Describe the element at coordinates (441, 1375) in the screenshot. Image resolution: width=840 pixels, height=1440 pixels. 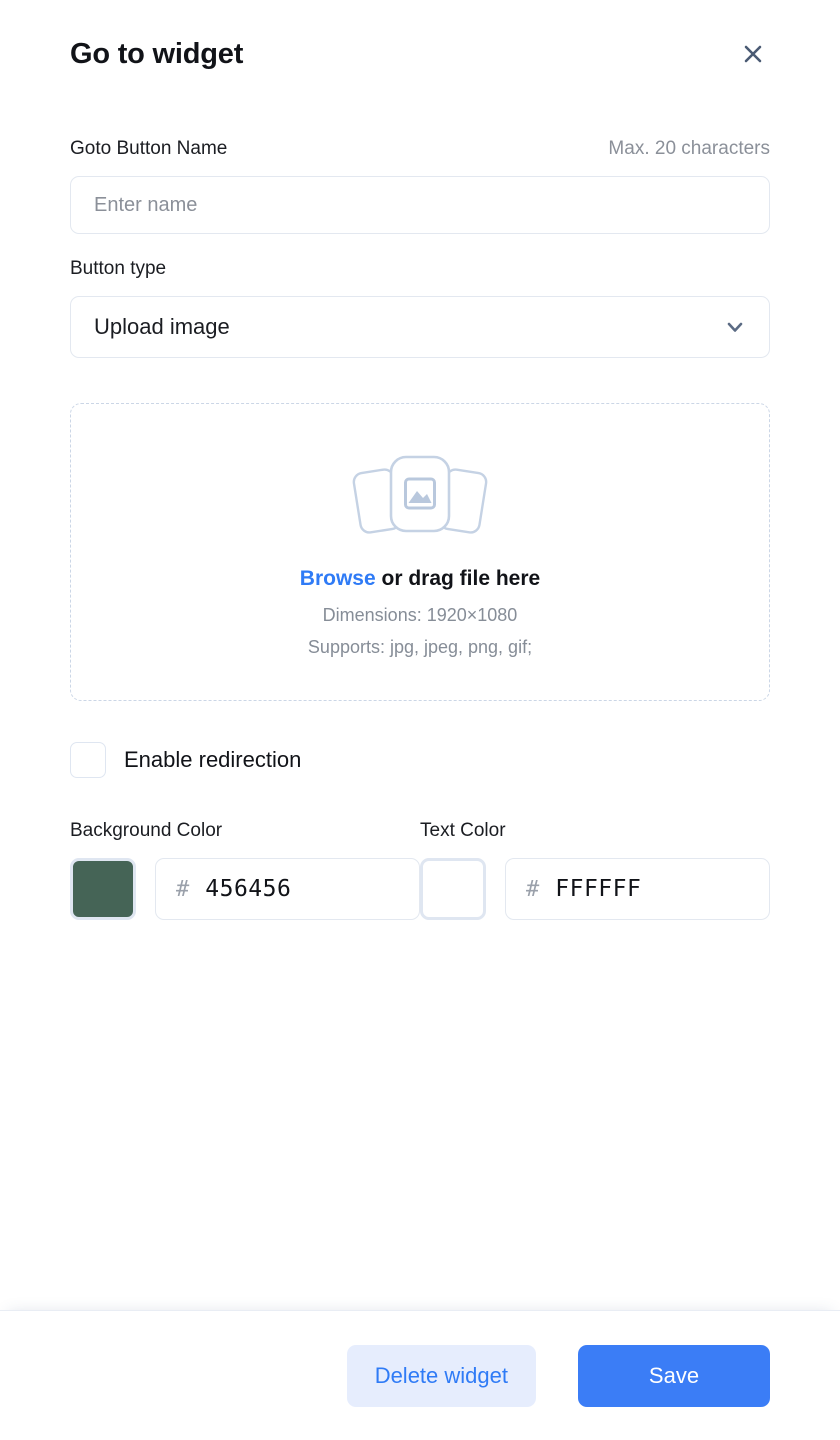
I see `delete-widget-button: Delete widget` at that location.